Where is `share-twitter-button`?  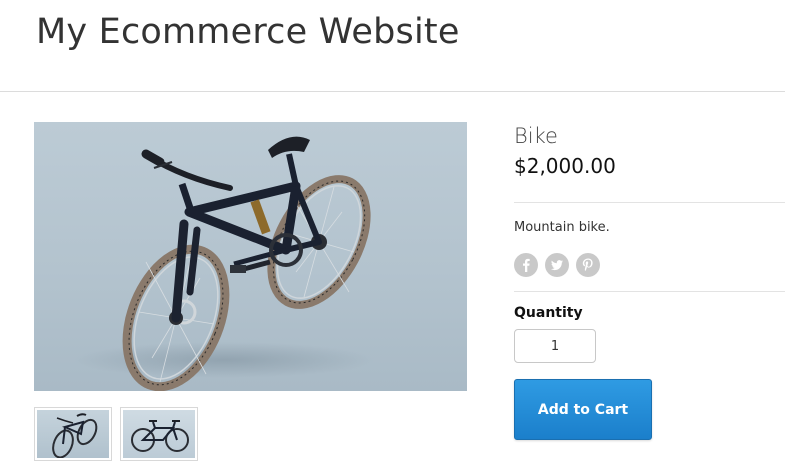
share-twitter-button is located at coordinates (557, 265).